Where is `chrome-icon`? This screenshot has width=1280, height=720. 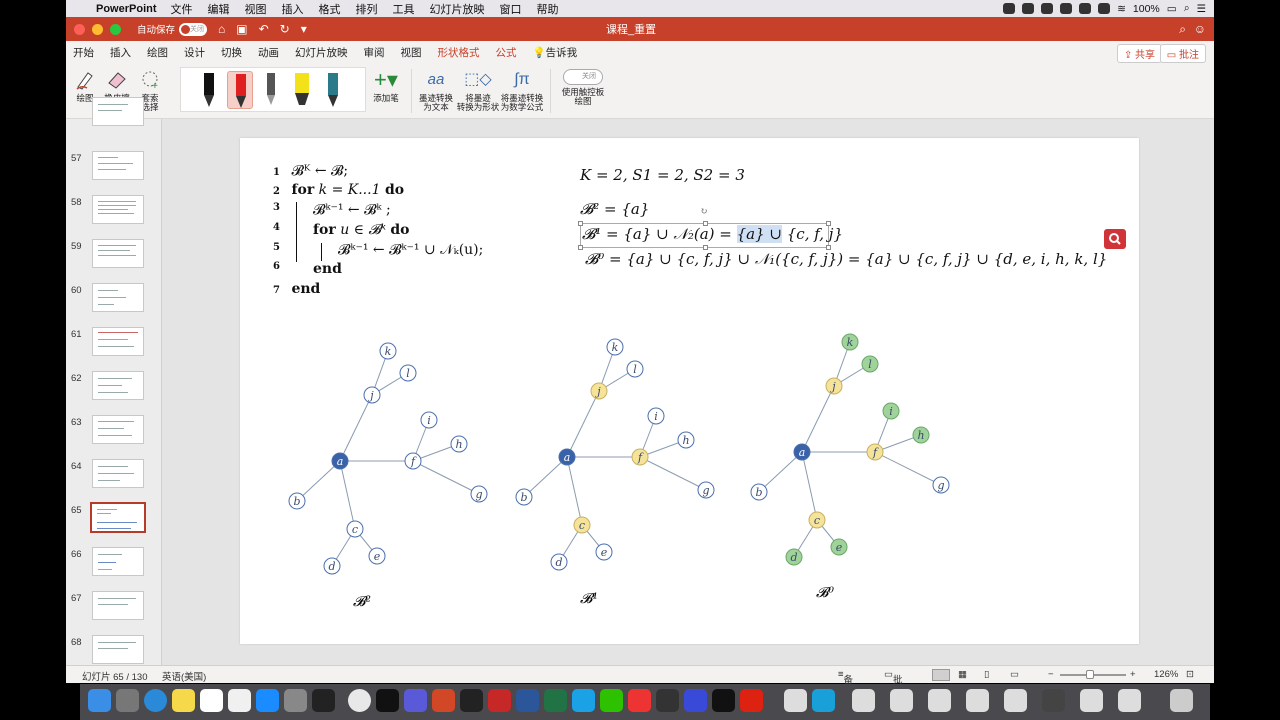 chrome-icon is located at coordinates (359, 700).